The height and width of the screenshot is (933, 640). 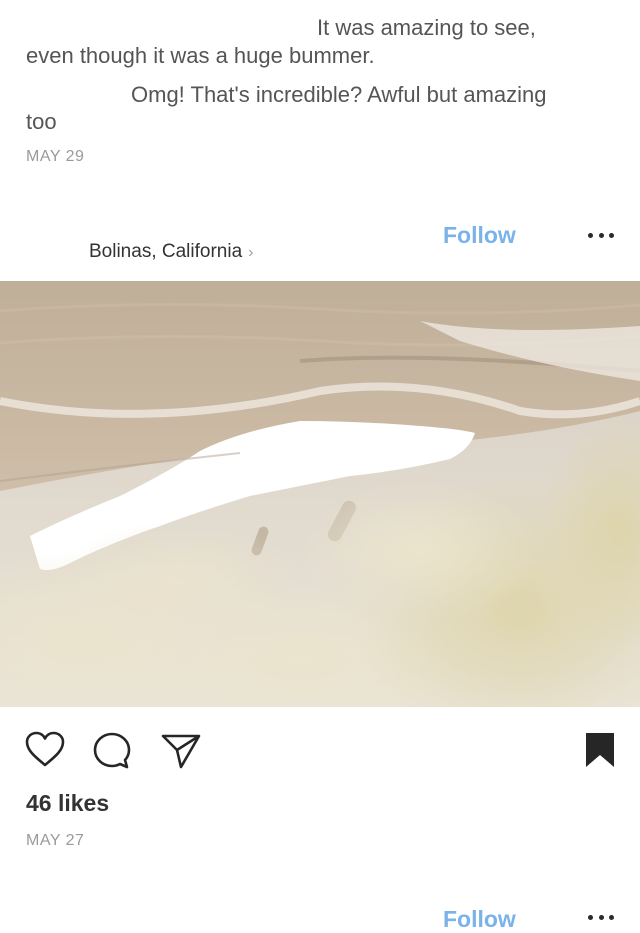 What do you see at coordinates (55, 156) in the screenshot?
I see `previous-post-date: MAY 29` at bounding box center [55, 156].